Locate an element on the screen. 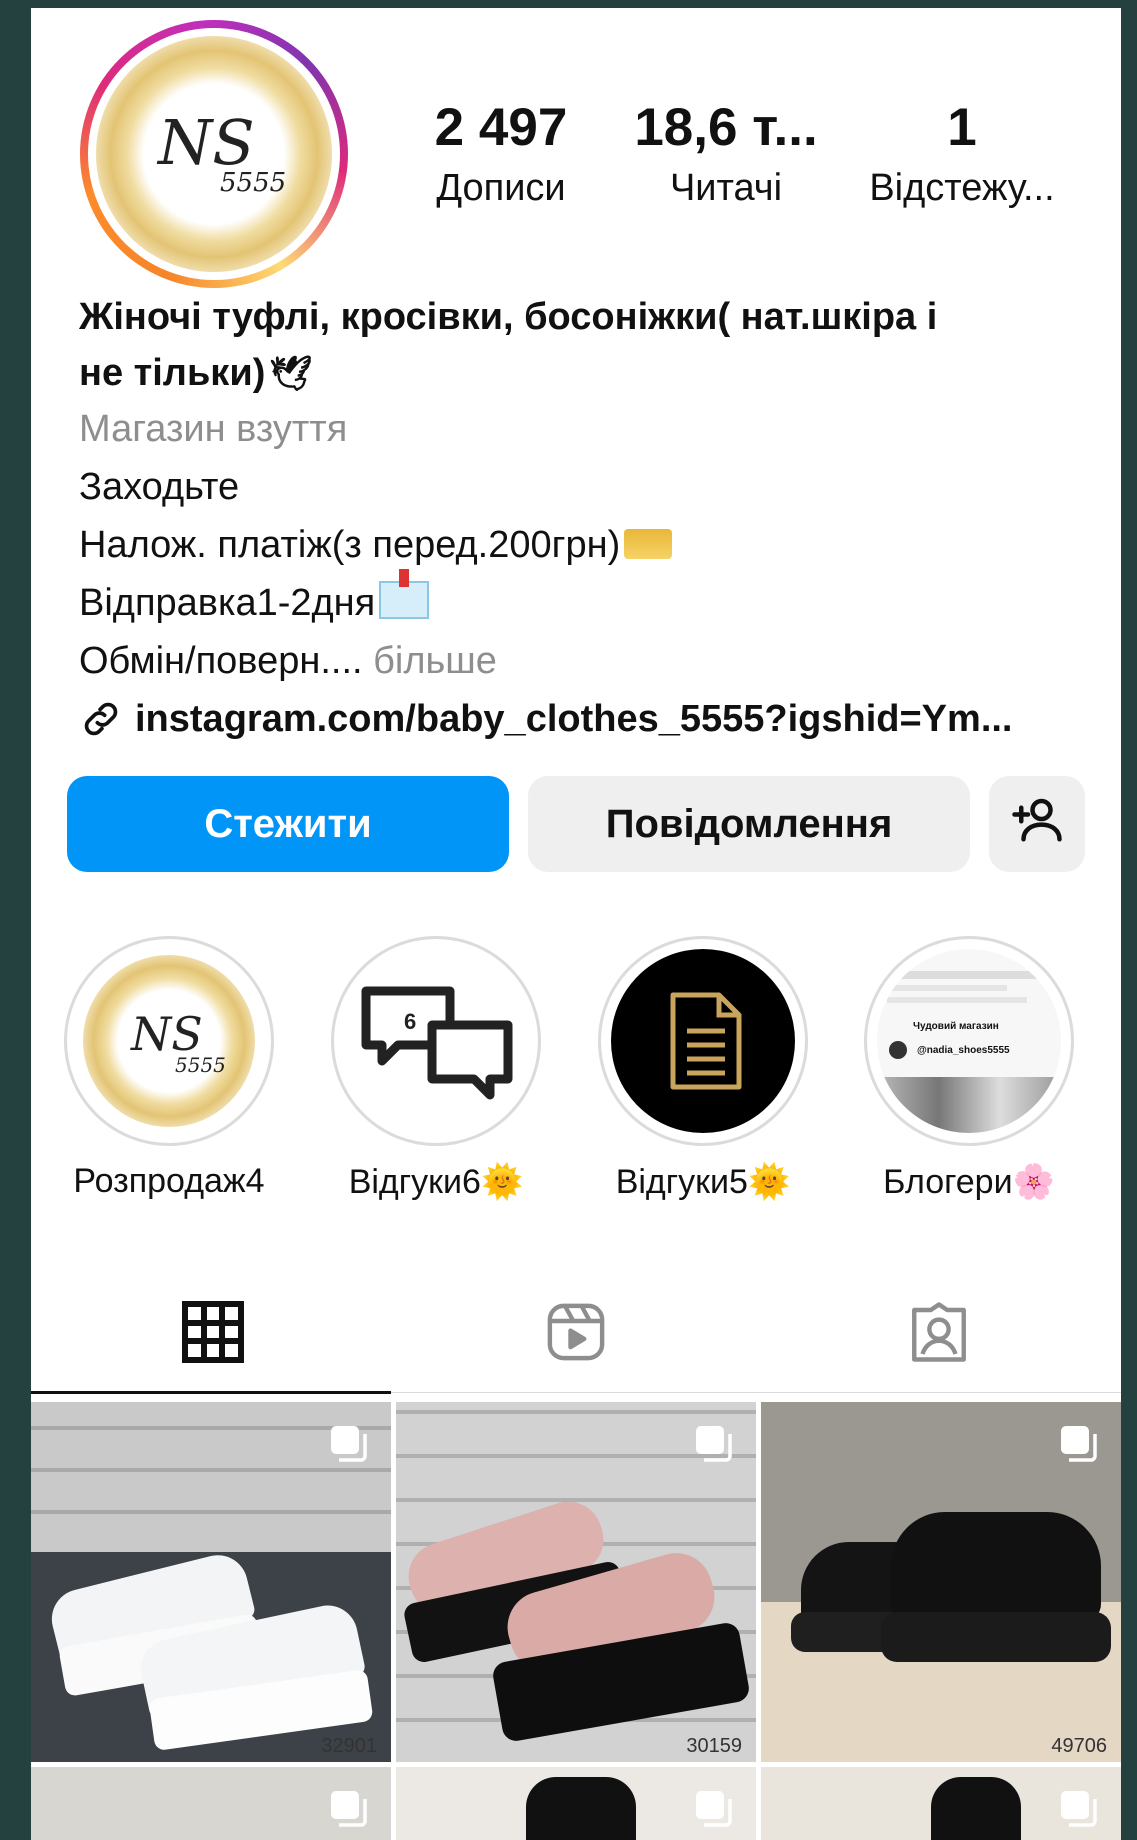 The width and height of the screenshot is (1137, 1840). follow-button: Стежити is located at coordinates (288, 824).